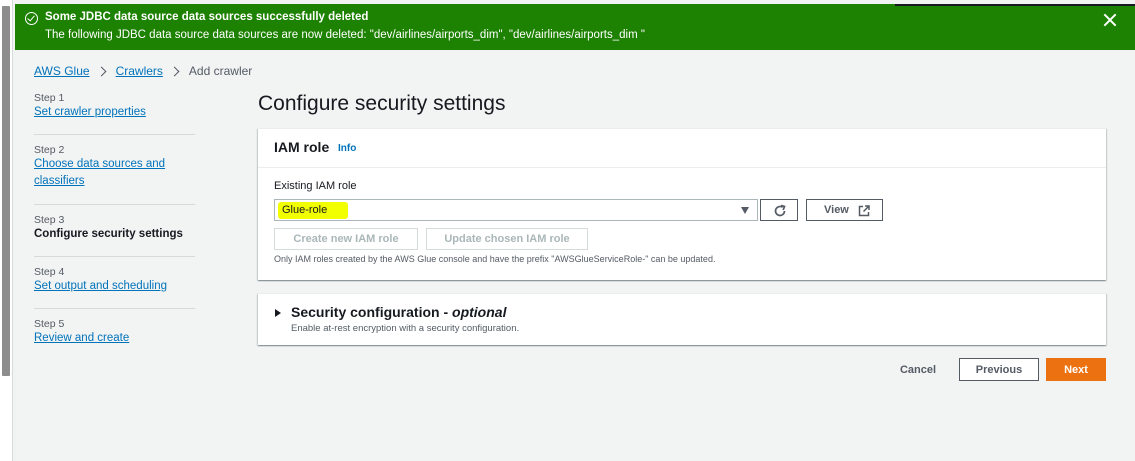  I want to click on step-3: Step 3 Configure security settings, so click(114, 231).